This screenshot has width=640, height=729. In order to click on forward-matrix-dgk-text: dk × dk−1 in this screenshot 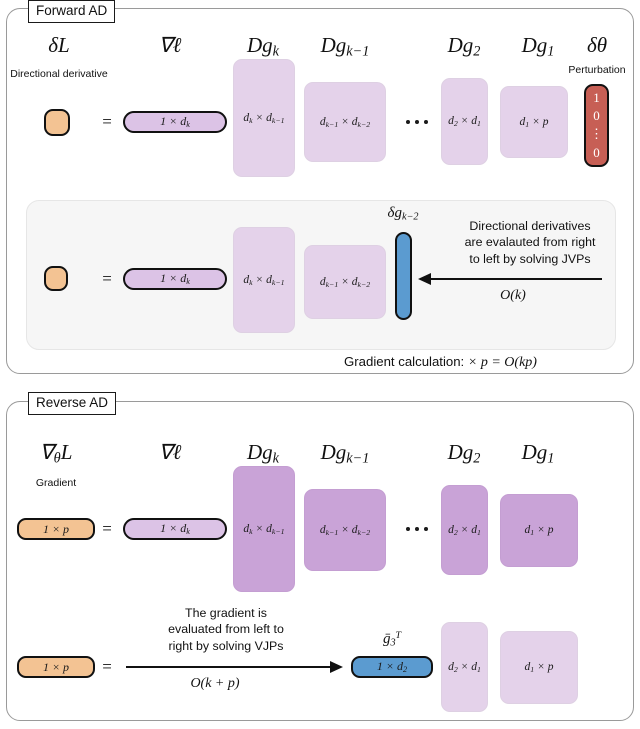, I will do `click(264, 118)`.